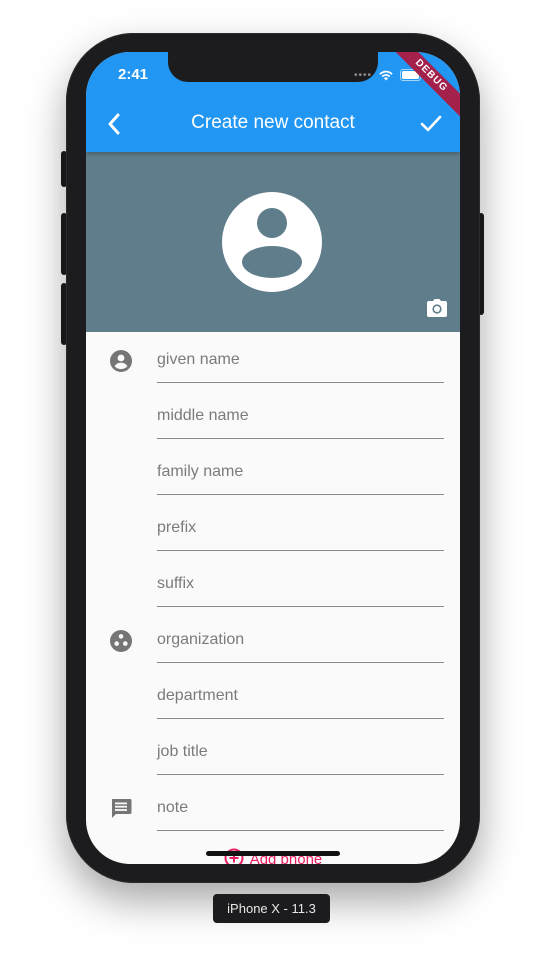 This screenshot has height=964, width=545. Describe the element at coordinates (182, 751) in the screenshot. I see `job-title-placeholder: job title` at that location.